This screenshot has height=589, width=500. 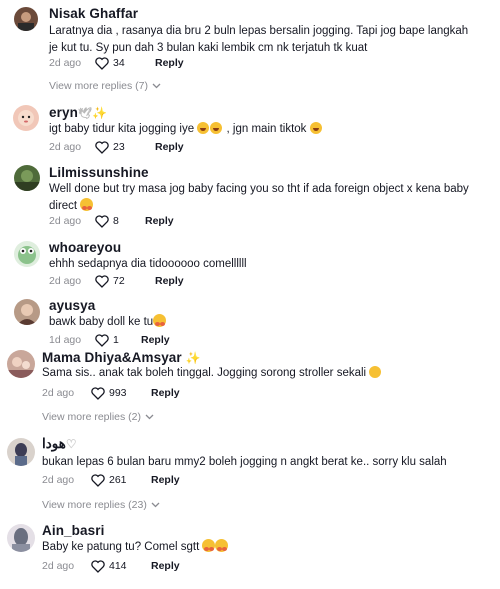 I want to click on username: eryn🕊✨, so click(x=78, y=112).